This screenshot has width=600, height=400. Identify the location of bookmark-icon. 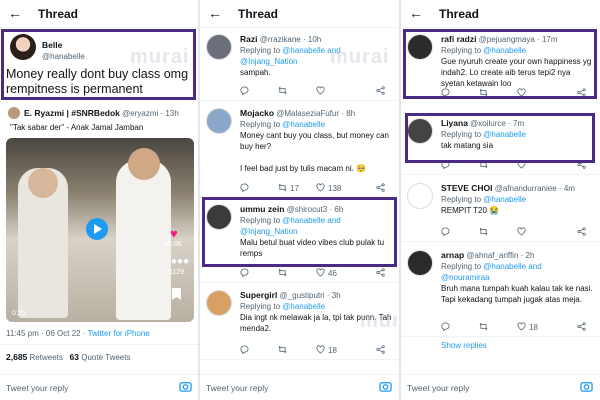
(176, 294).